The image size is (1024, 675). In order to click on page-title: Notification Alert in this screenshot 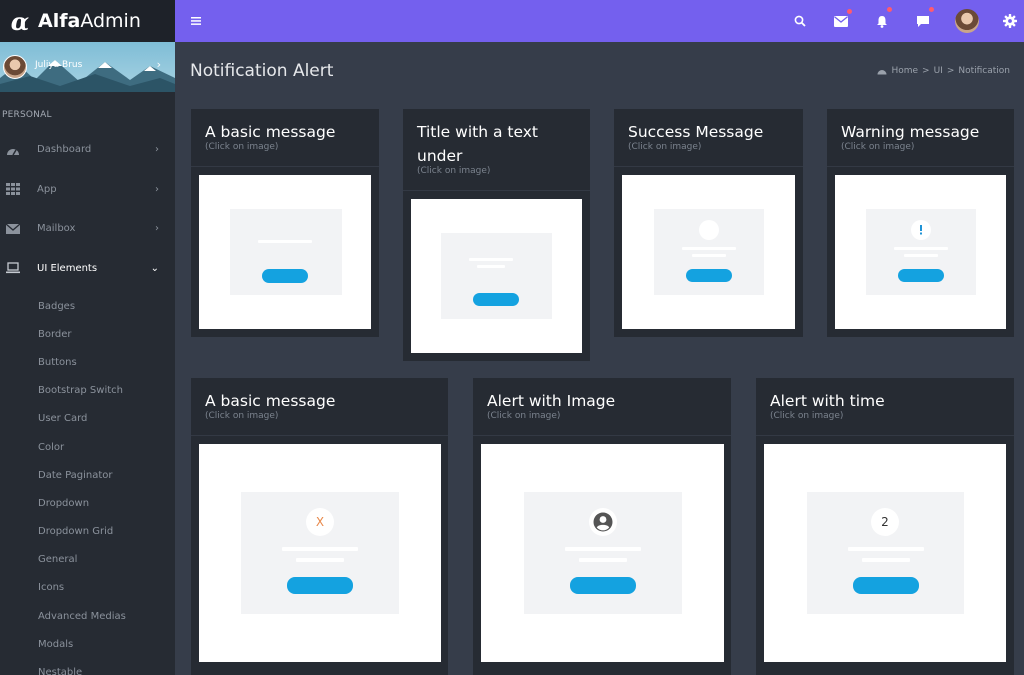, I will do `click(262, 71)`.